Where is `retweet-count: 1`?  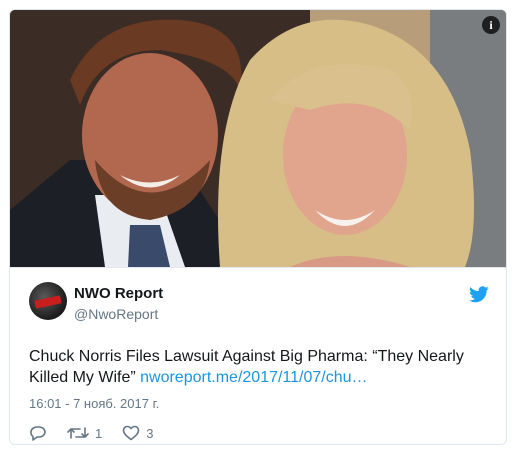
retweet-count: 1 is located at coordinates (99, 433).